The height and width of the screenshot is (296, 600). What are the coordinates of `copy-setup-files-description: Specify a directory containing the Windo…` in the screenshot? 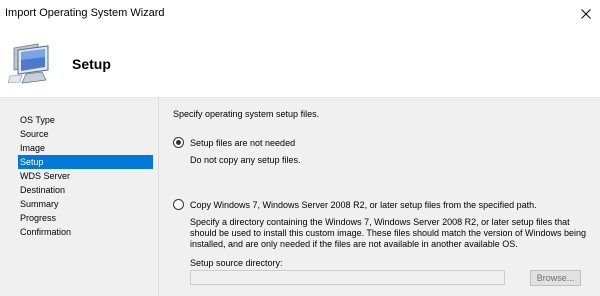 It's located at (390, 233).